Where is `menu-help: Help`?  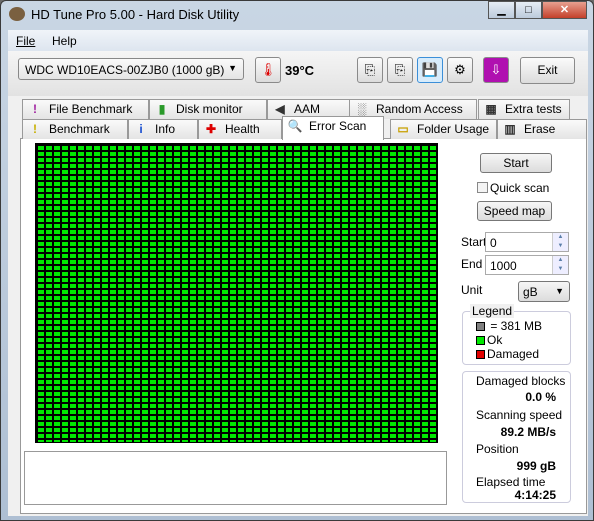
menu-help: Help is located at coordinates (64, 41).